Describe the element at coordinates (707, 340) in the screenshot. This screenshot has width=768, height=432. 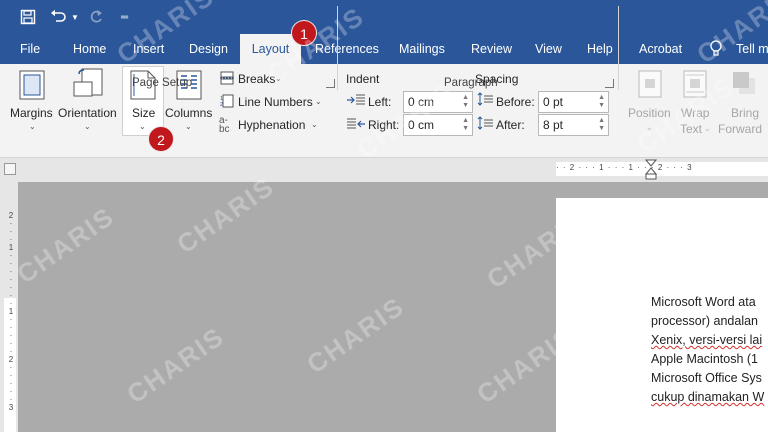
I see `document-line: Xenix, versi-versi lai` at that location.